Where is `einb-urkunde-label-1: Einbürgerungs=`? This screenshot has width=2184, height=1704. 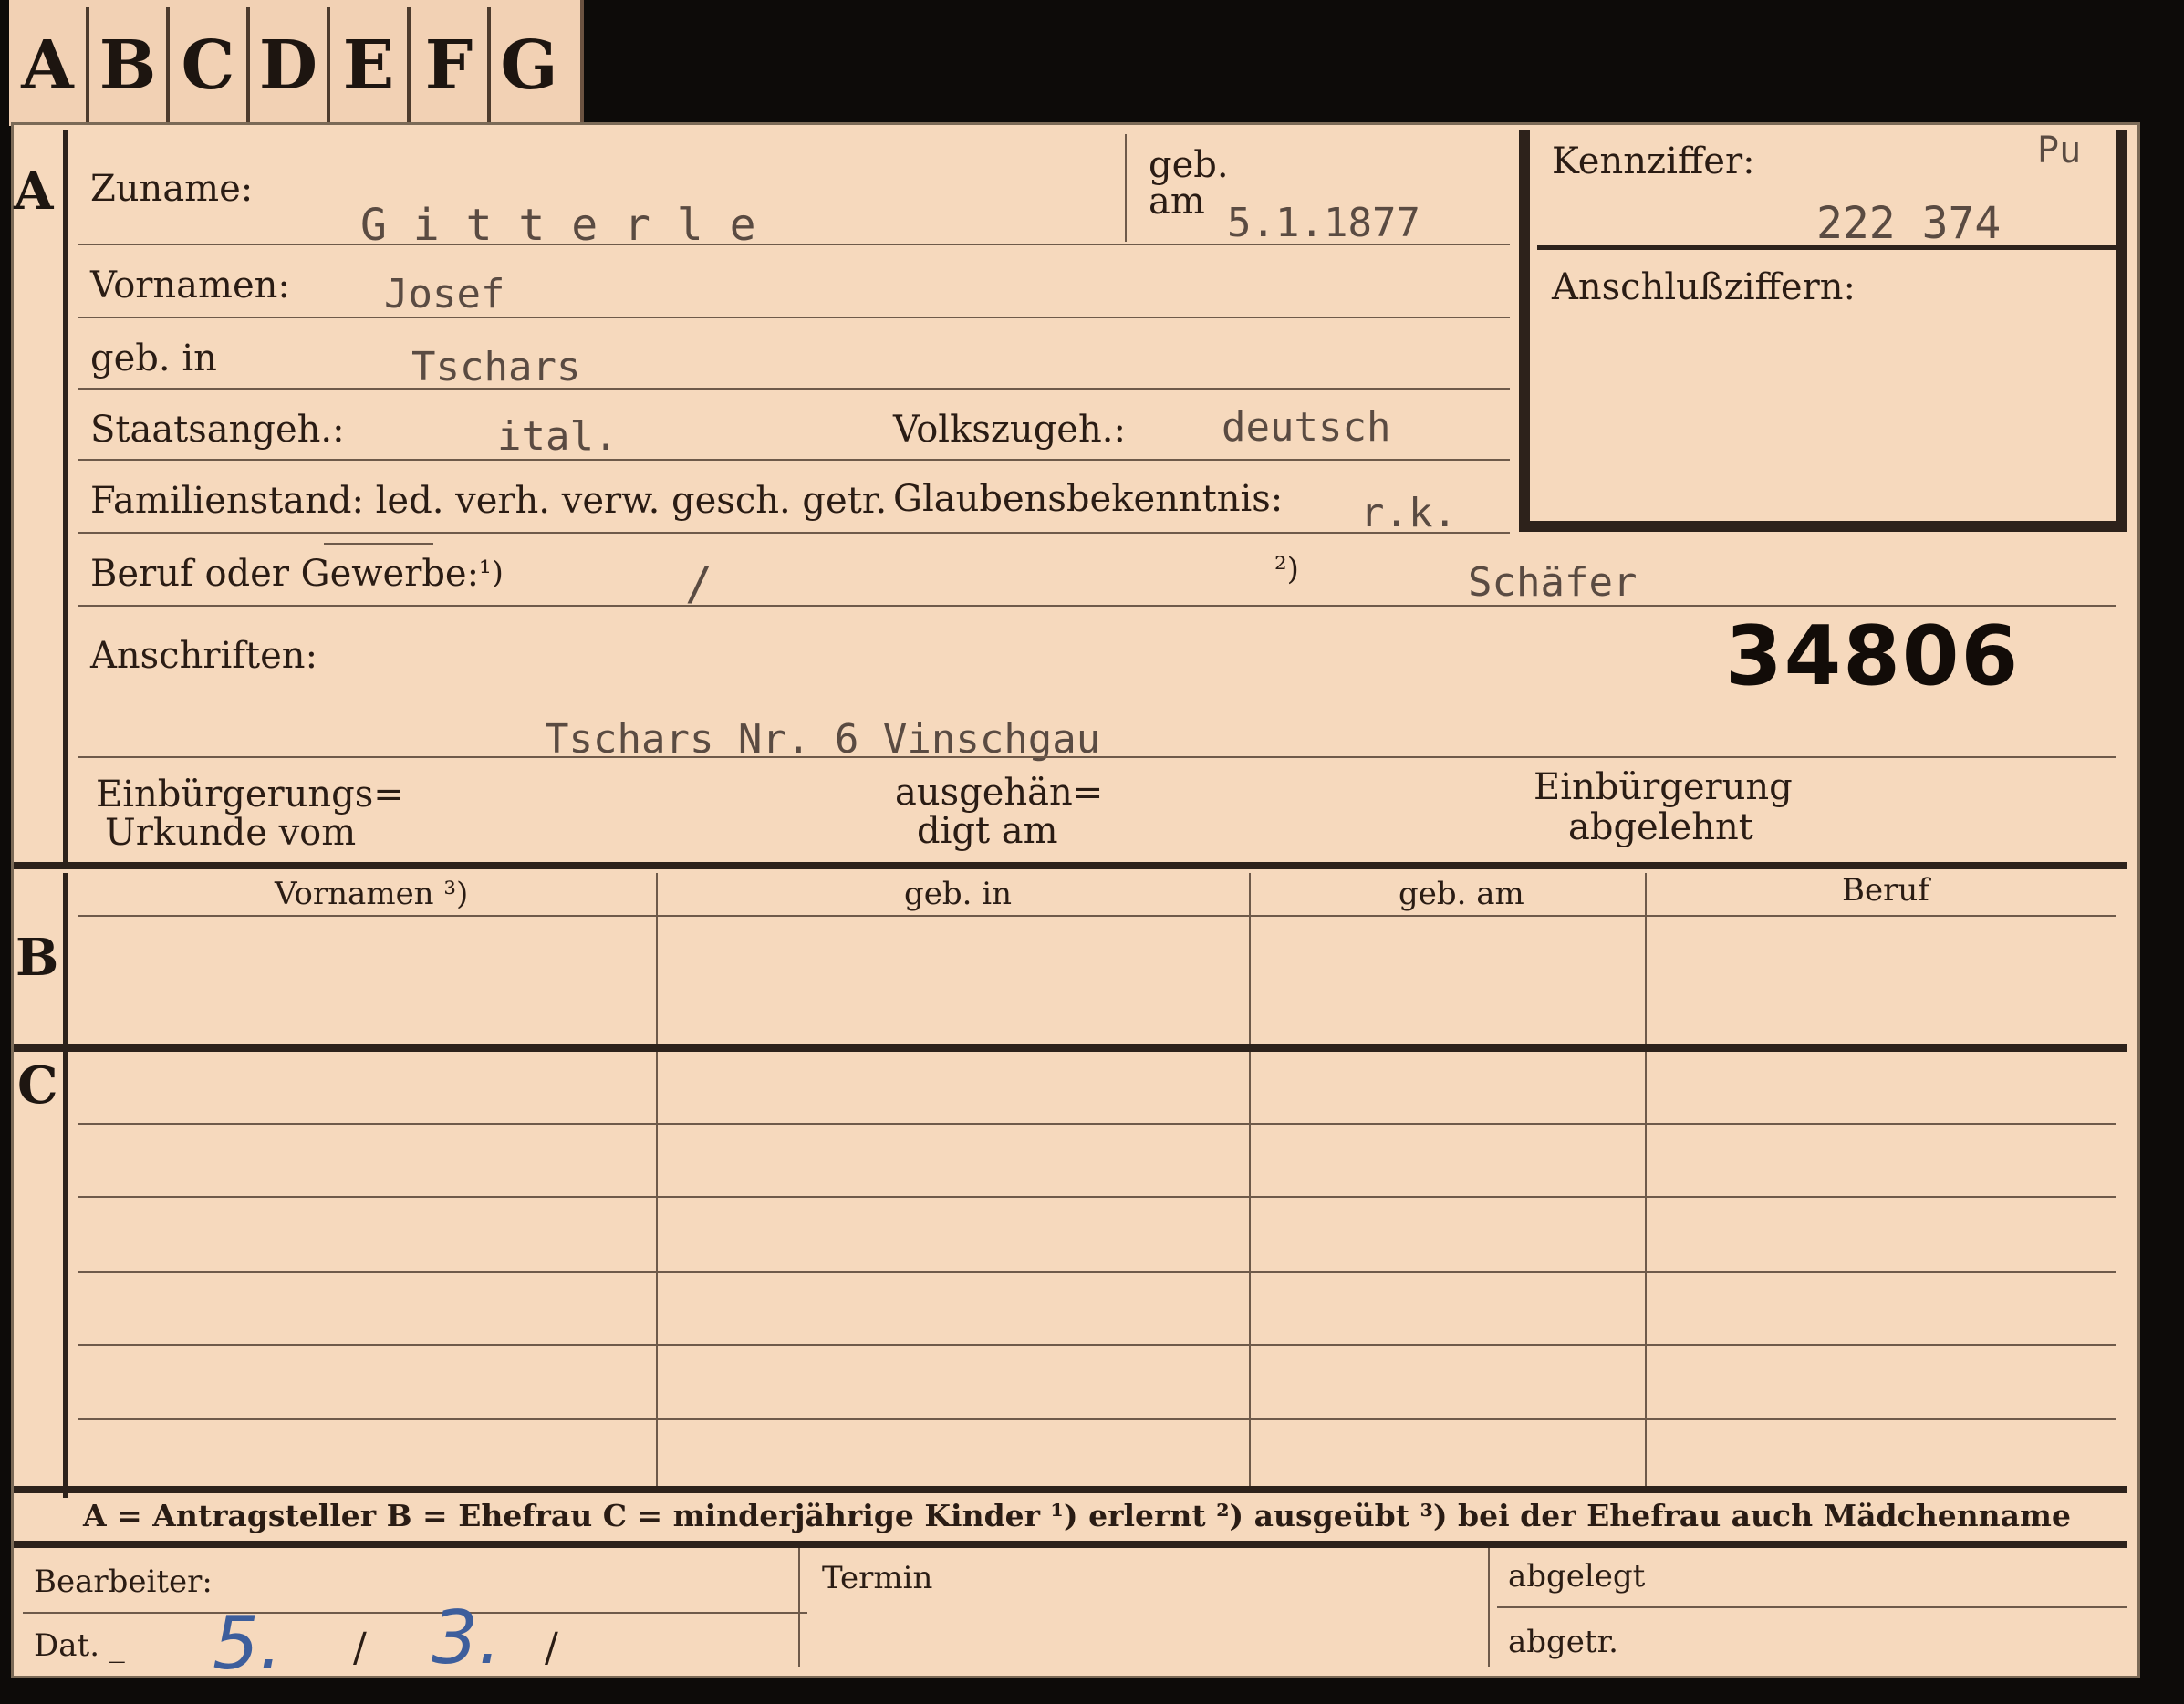 einb-urkunde-label-1: Einbürgerungs= is located at coordinates (250, 795).